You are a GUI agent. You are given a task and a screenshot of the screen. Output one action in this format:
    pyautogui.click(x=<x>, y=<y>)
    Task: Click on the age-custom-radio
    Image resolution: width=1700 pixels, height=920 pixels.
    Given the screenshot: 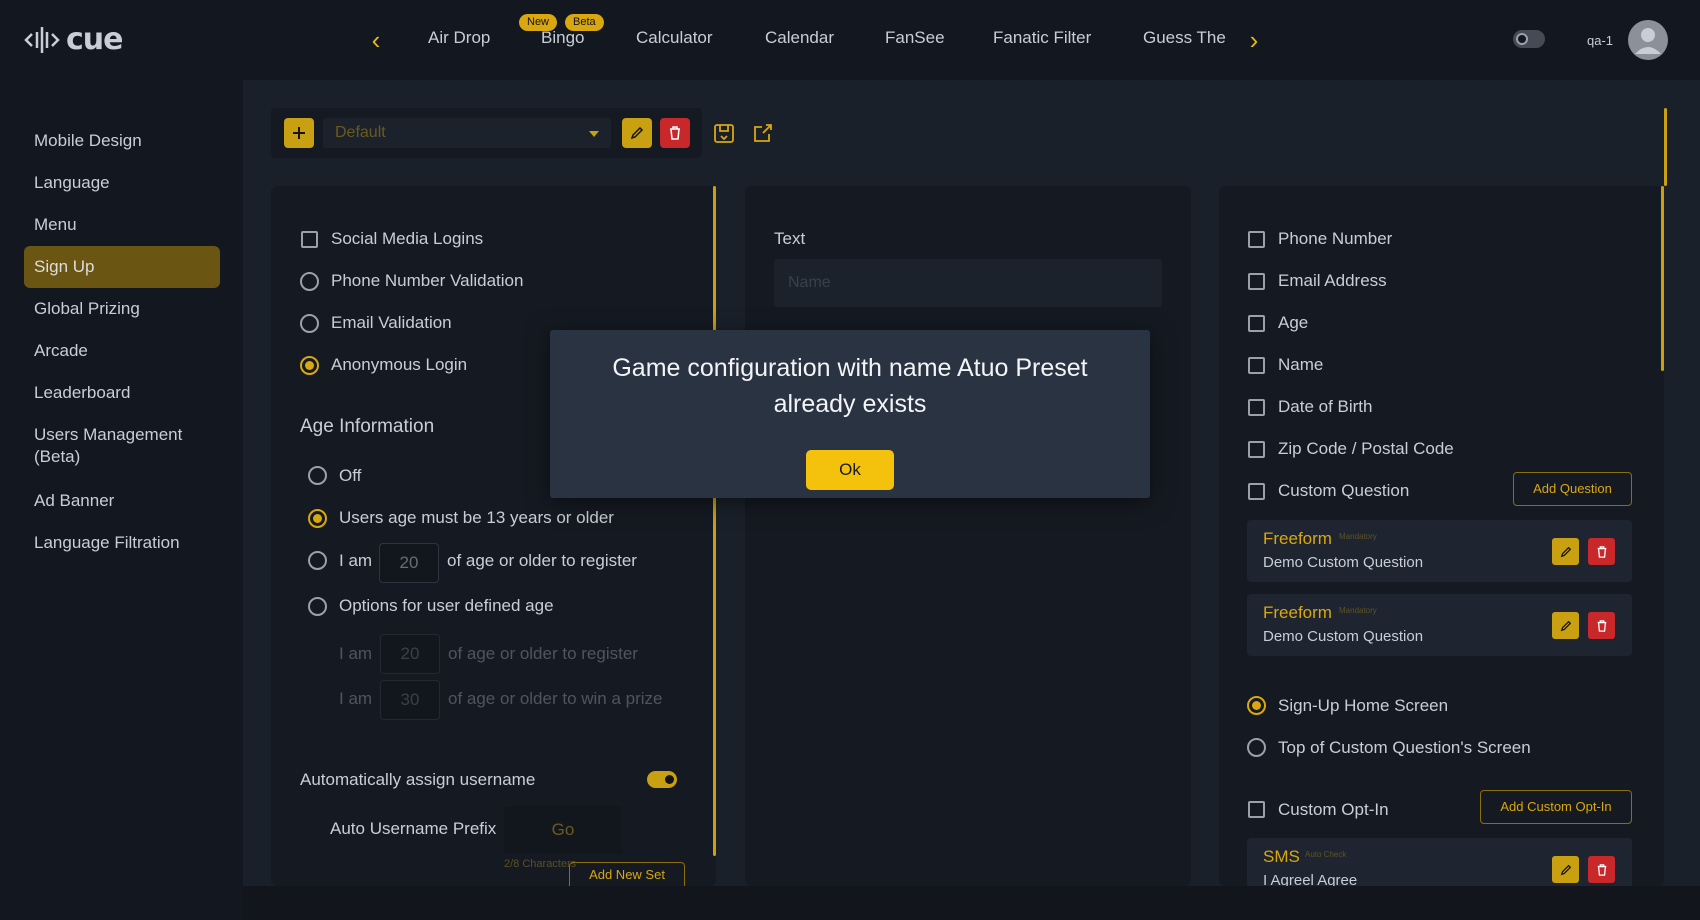 What is the action you would take?
    pyautogui.click(x=317, y=560)
    